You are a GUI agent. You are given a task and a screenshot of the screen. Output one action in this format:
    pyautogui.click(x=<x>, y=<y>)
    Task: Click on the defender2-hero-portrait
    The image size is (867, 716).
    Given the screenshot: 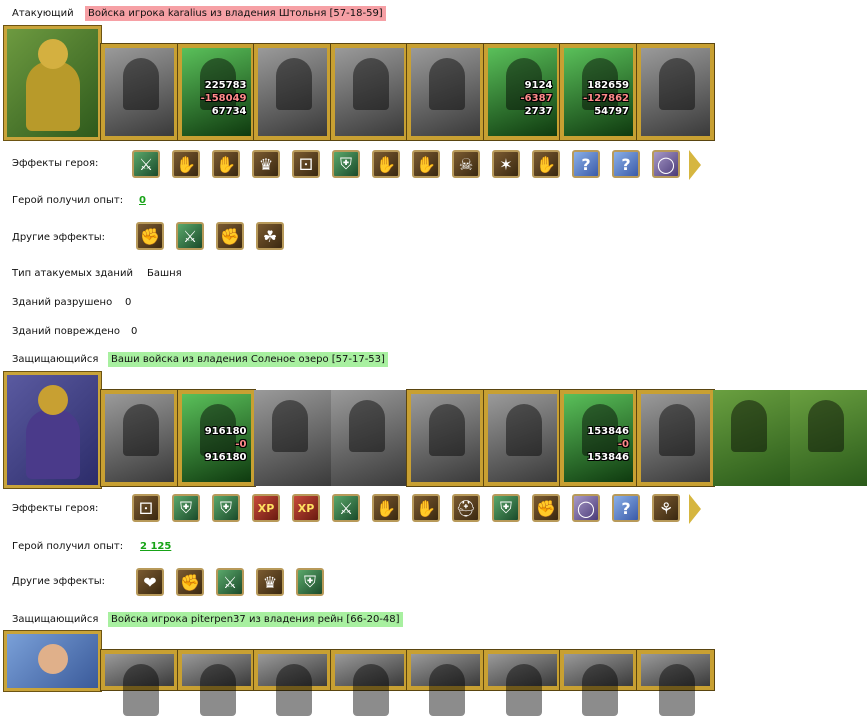 What is the action you would take?
    pyautogui.click(x=52, y=661)
    